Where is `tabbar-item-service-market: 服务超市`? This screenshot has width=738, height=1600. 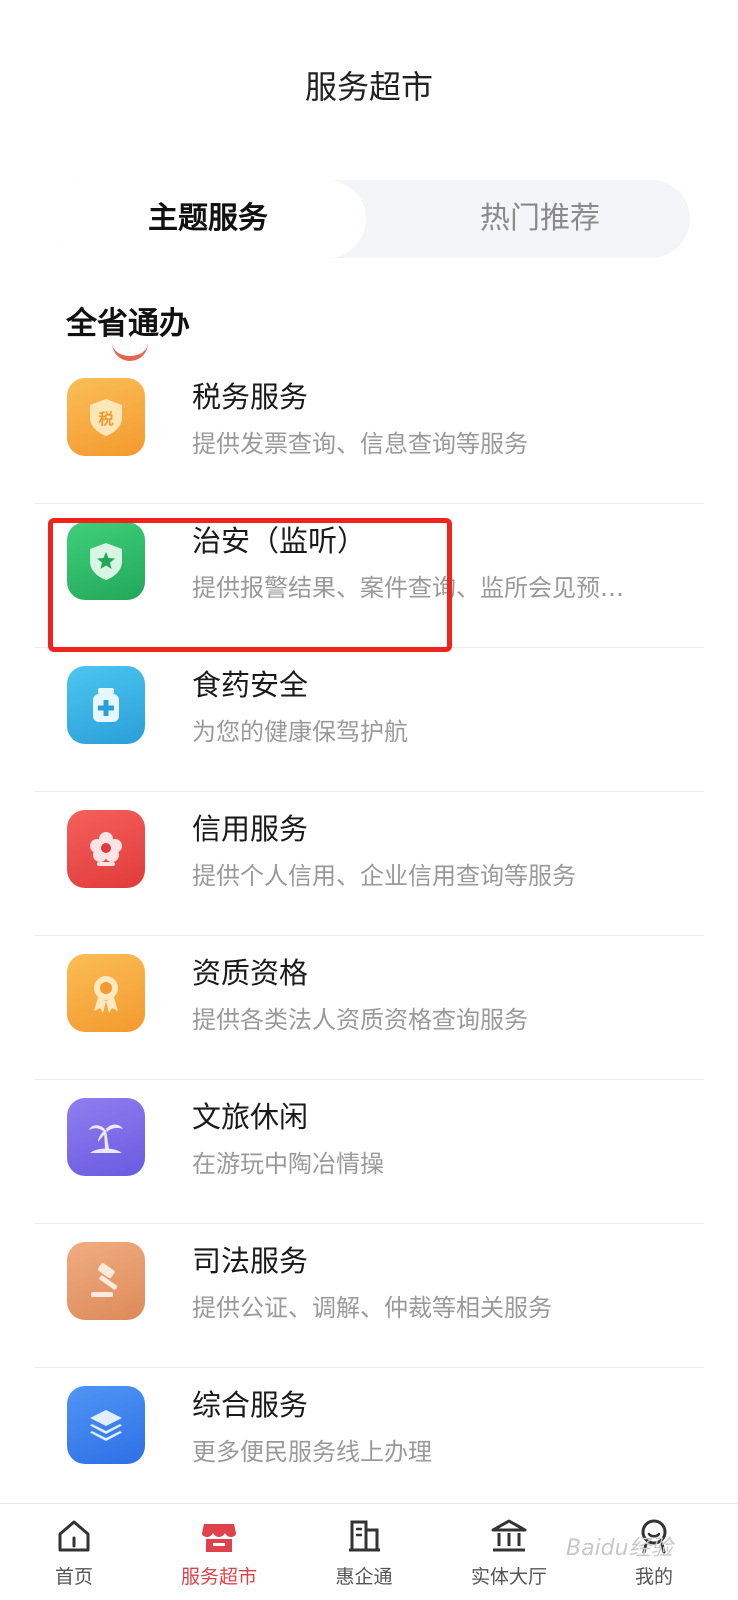
tabbar-item-service-market: 服务超市 is located at coordinates (219, 1552).